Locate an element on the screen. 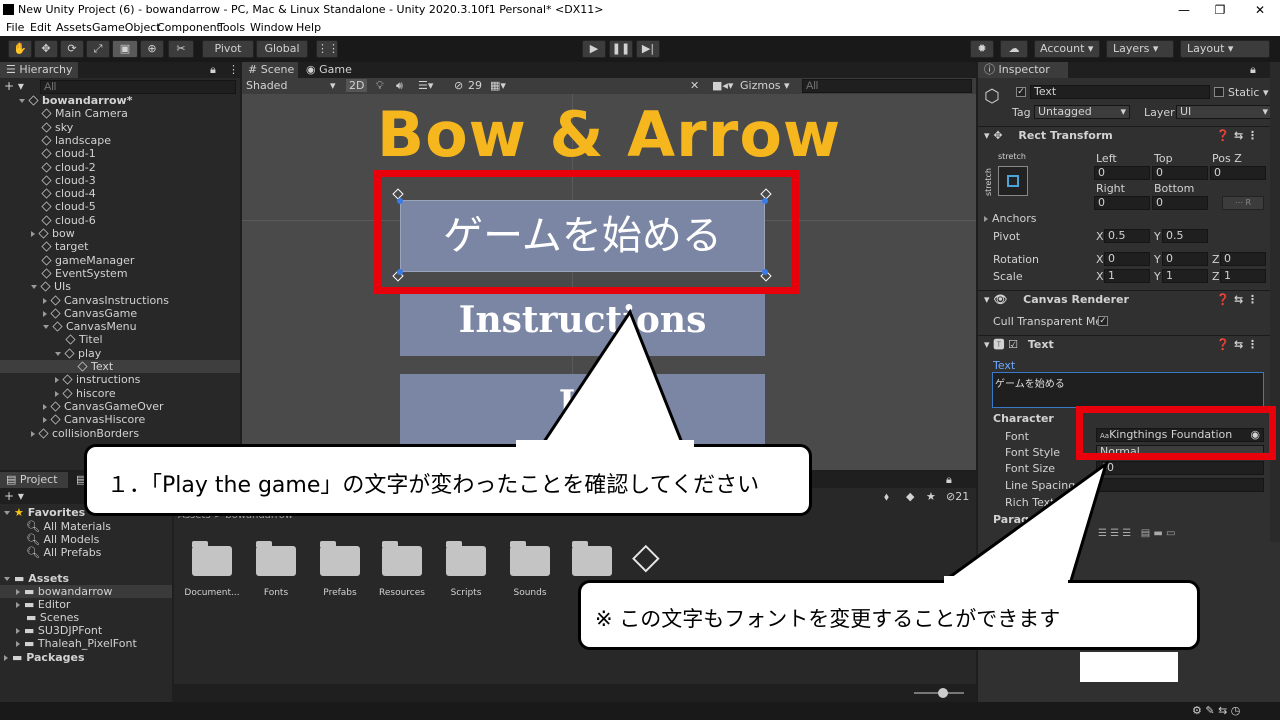  scale-x-field: 1 is located at coordinates (1127, 276).